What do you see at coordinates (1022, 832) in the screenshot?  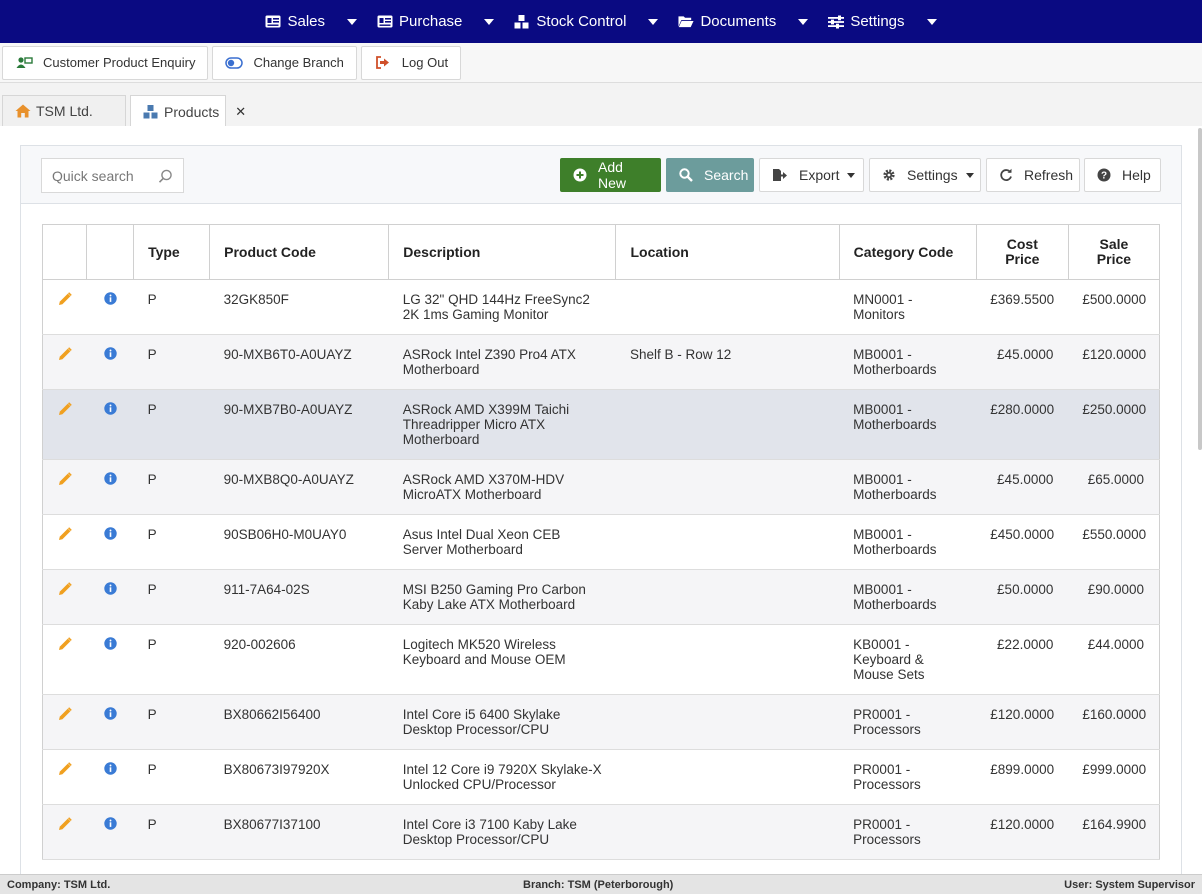 I see `cell-cost: £120.0000` at bounding box center [1022, 832].